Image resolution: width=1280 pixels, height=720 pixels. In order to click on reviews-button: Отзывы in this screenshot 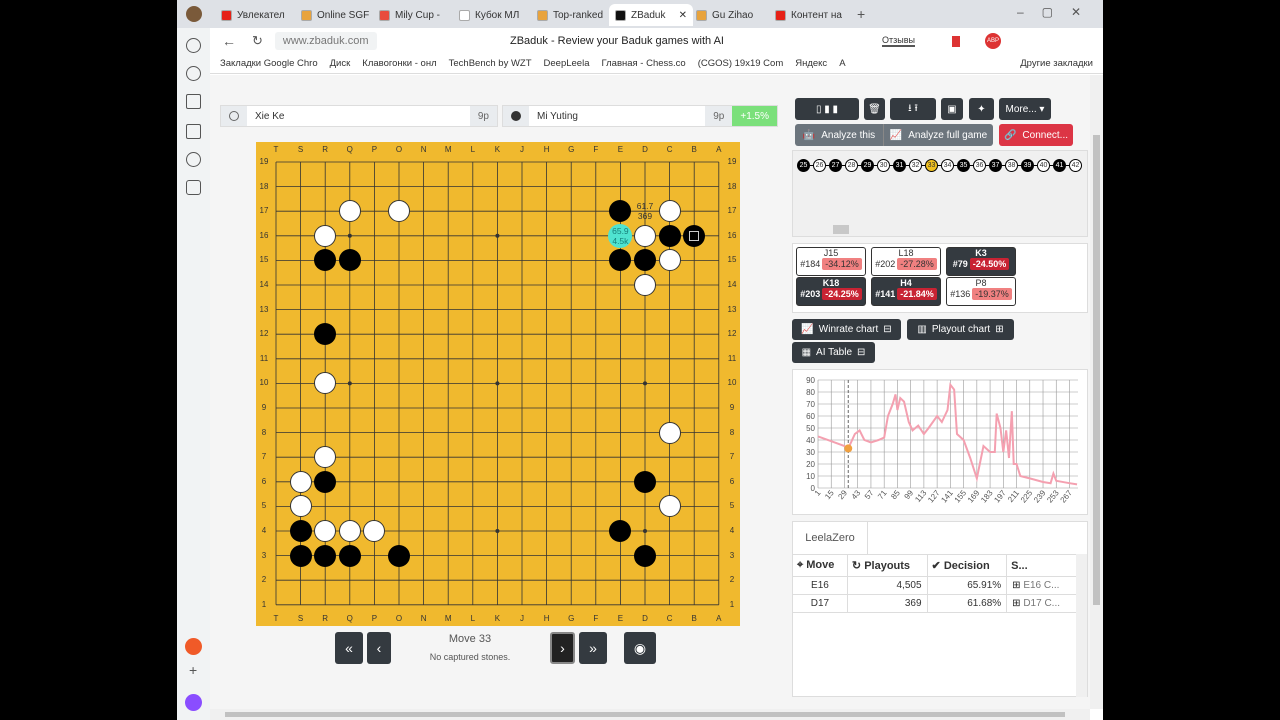, I will do `click(898, 41)`.